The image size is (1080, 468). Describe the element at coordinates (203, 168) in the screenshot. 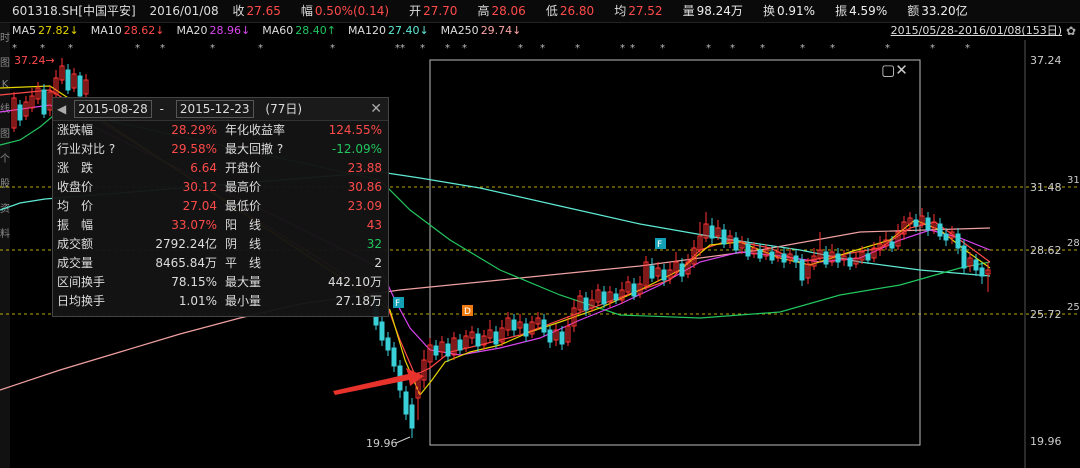

I see `stats-value: 6.64` at that location.